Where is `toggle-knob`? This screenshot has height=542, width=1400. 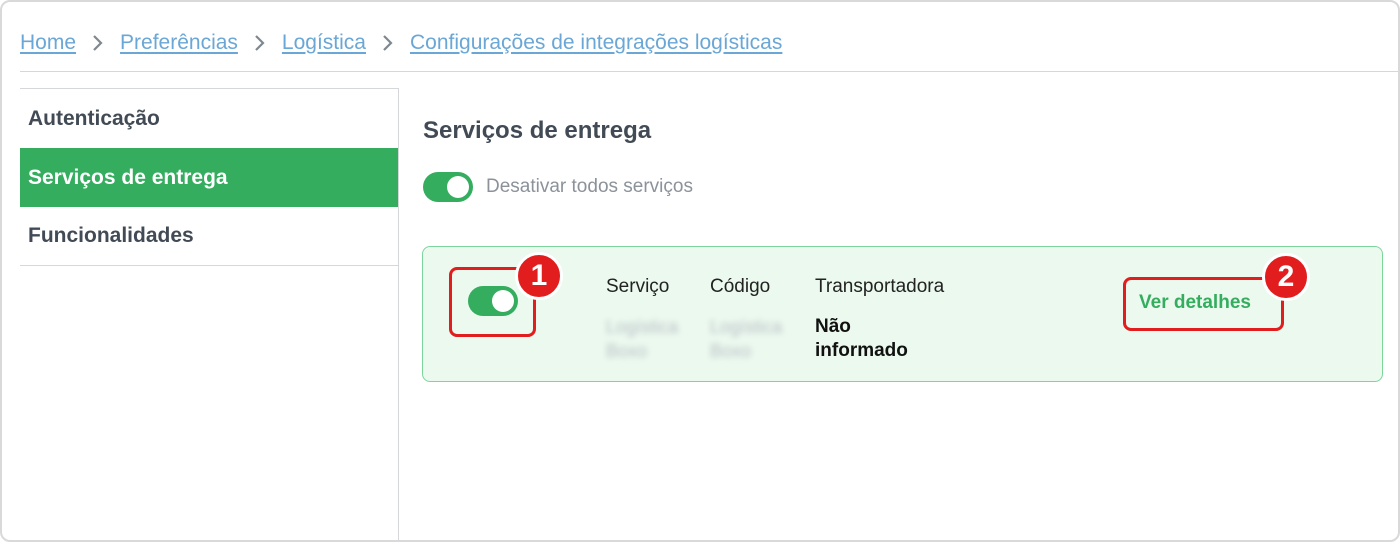 toggle-knob is located at coordinates (458, 187).